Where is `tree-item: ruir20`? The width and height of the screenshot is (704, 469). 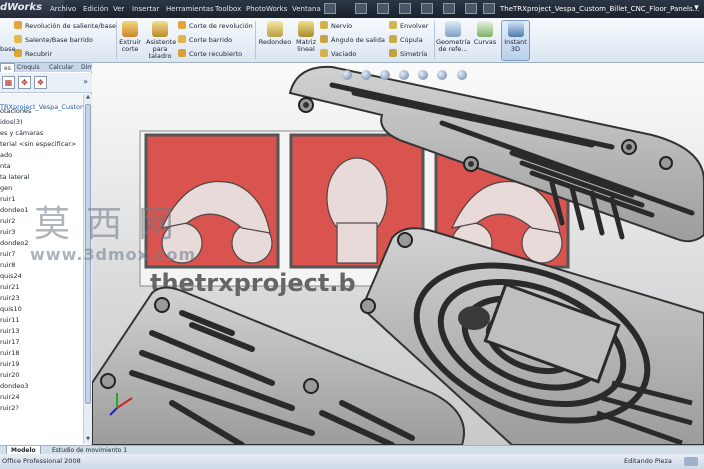 tree-item: ruir20 is located at coordinates (41, 375).